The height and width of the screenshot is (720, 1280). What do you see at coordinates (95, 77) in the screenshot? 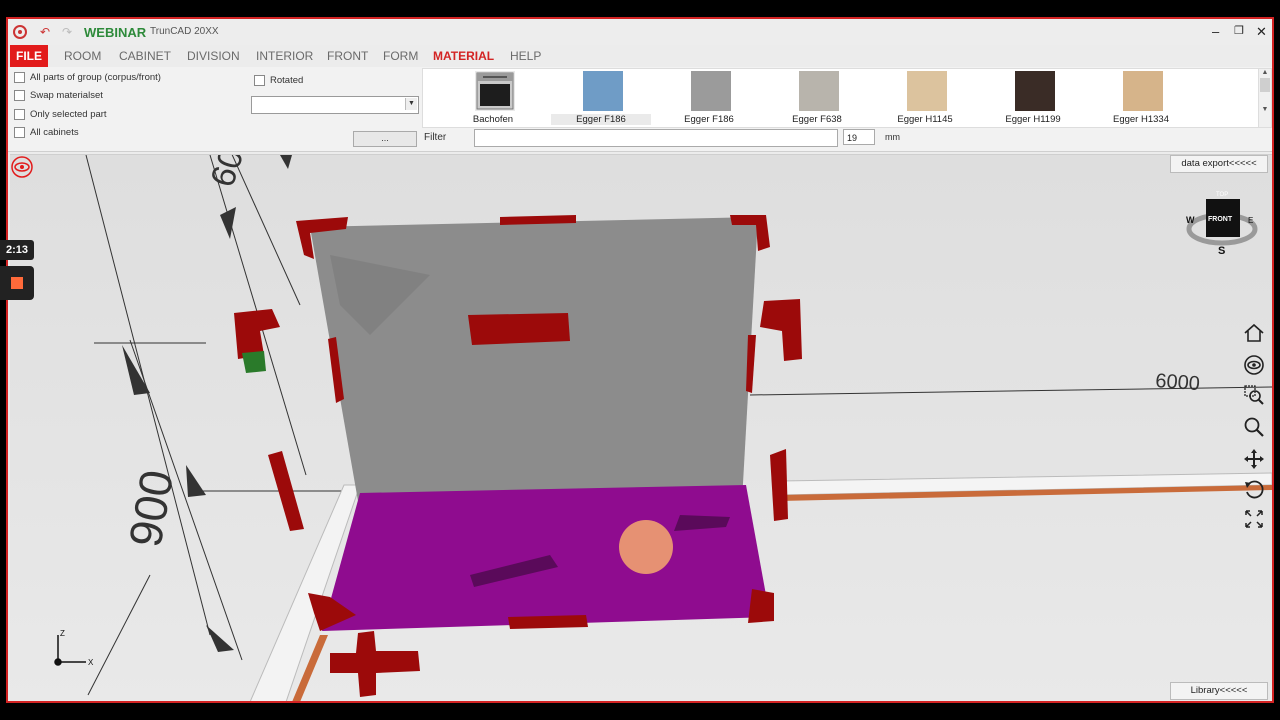
I see `all-parts-label: All parts of group (corpus/front)` at bounding box center [95, 77].